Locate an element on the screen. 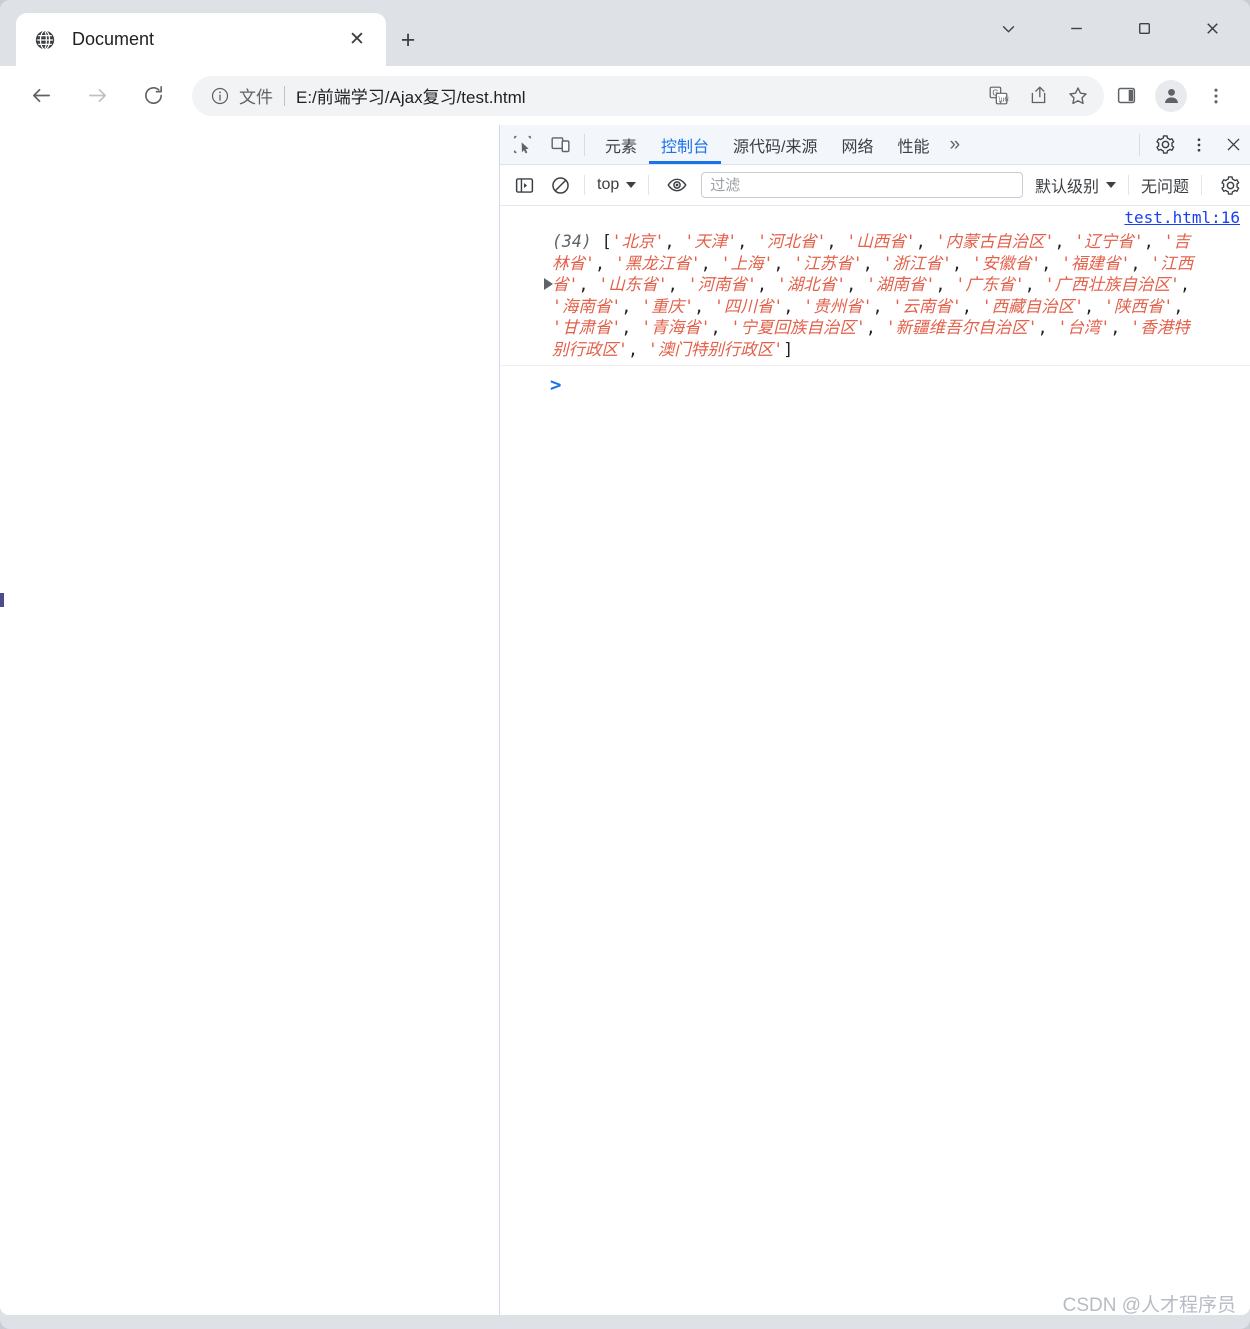 This screenshot has width=1250, height=1329. array-item: '安徽省' is located at coordinates (1006, 263).